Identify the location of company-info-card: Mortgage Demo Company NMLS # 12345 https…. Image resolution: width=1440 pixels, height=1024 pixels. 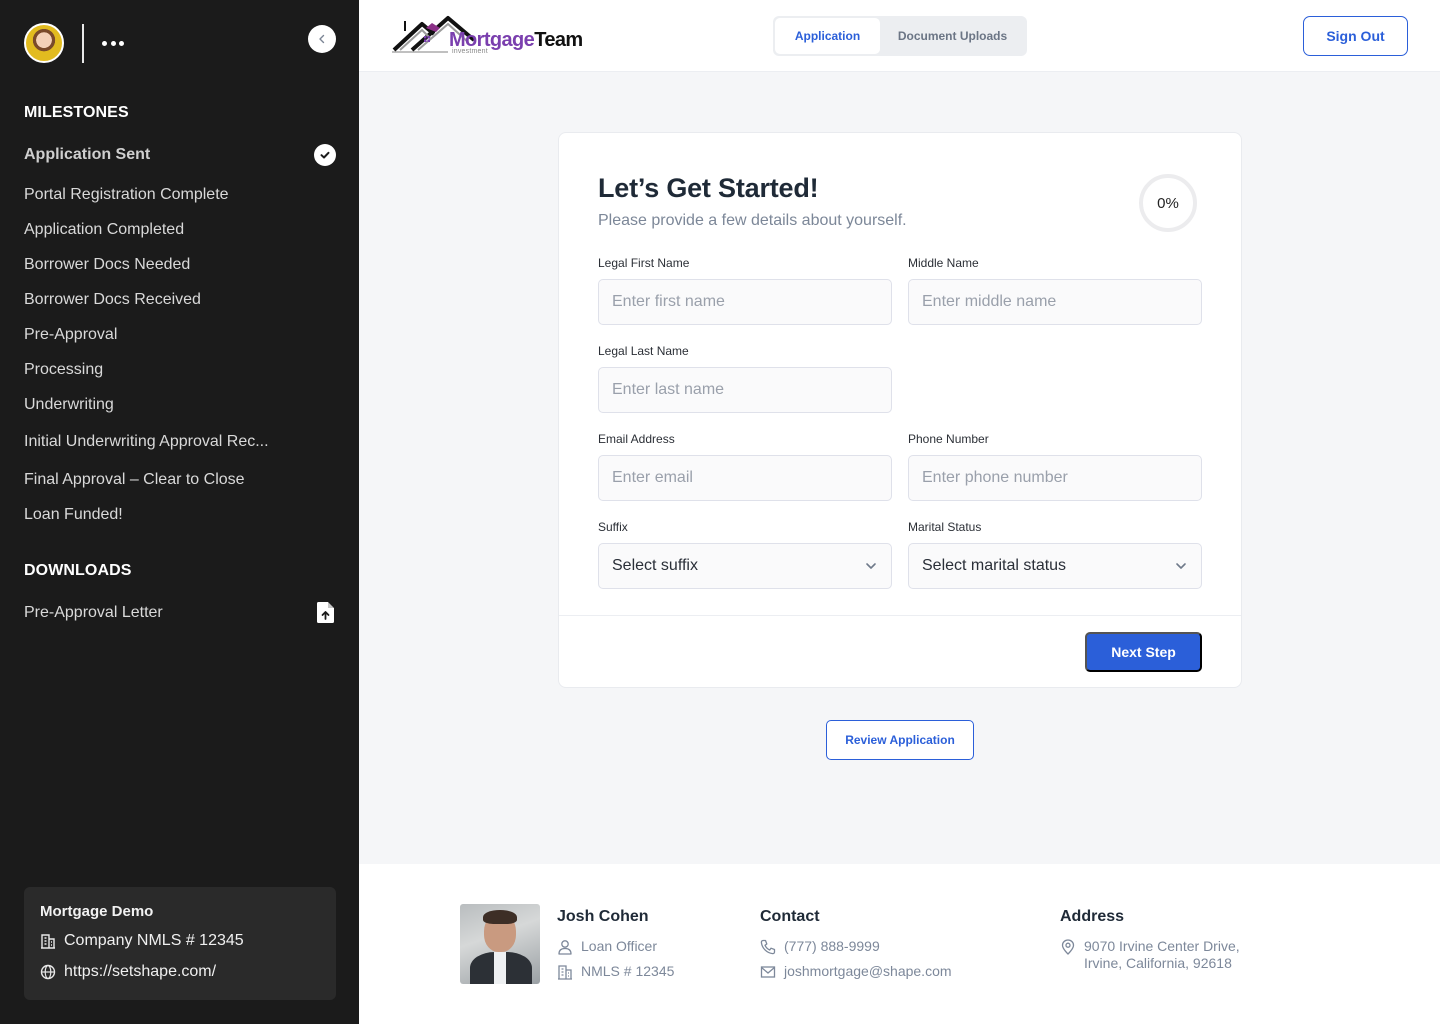
(180, 943).